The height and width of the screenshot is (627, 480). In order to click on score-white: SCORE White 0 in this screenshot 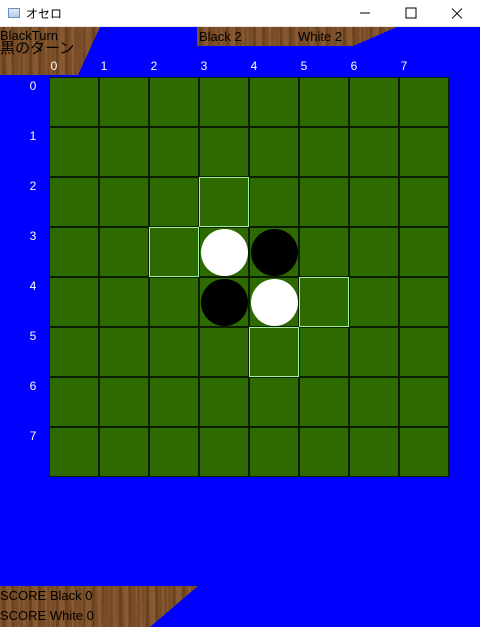, I will do `click(47, 615)`.